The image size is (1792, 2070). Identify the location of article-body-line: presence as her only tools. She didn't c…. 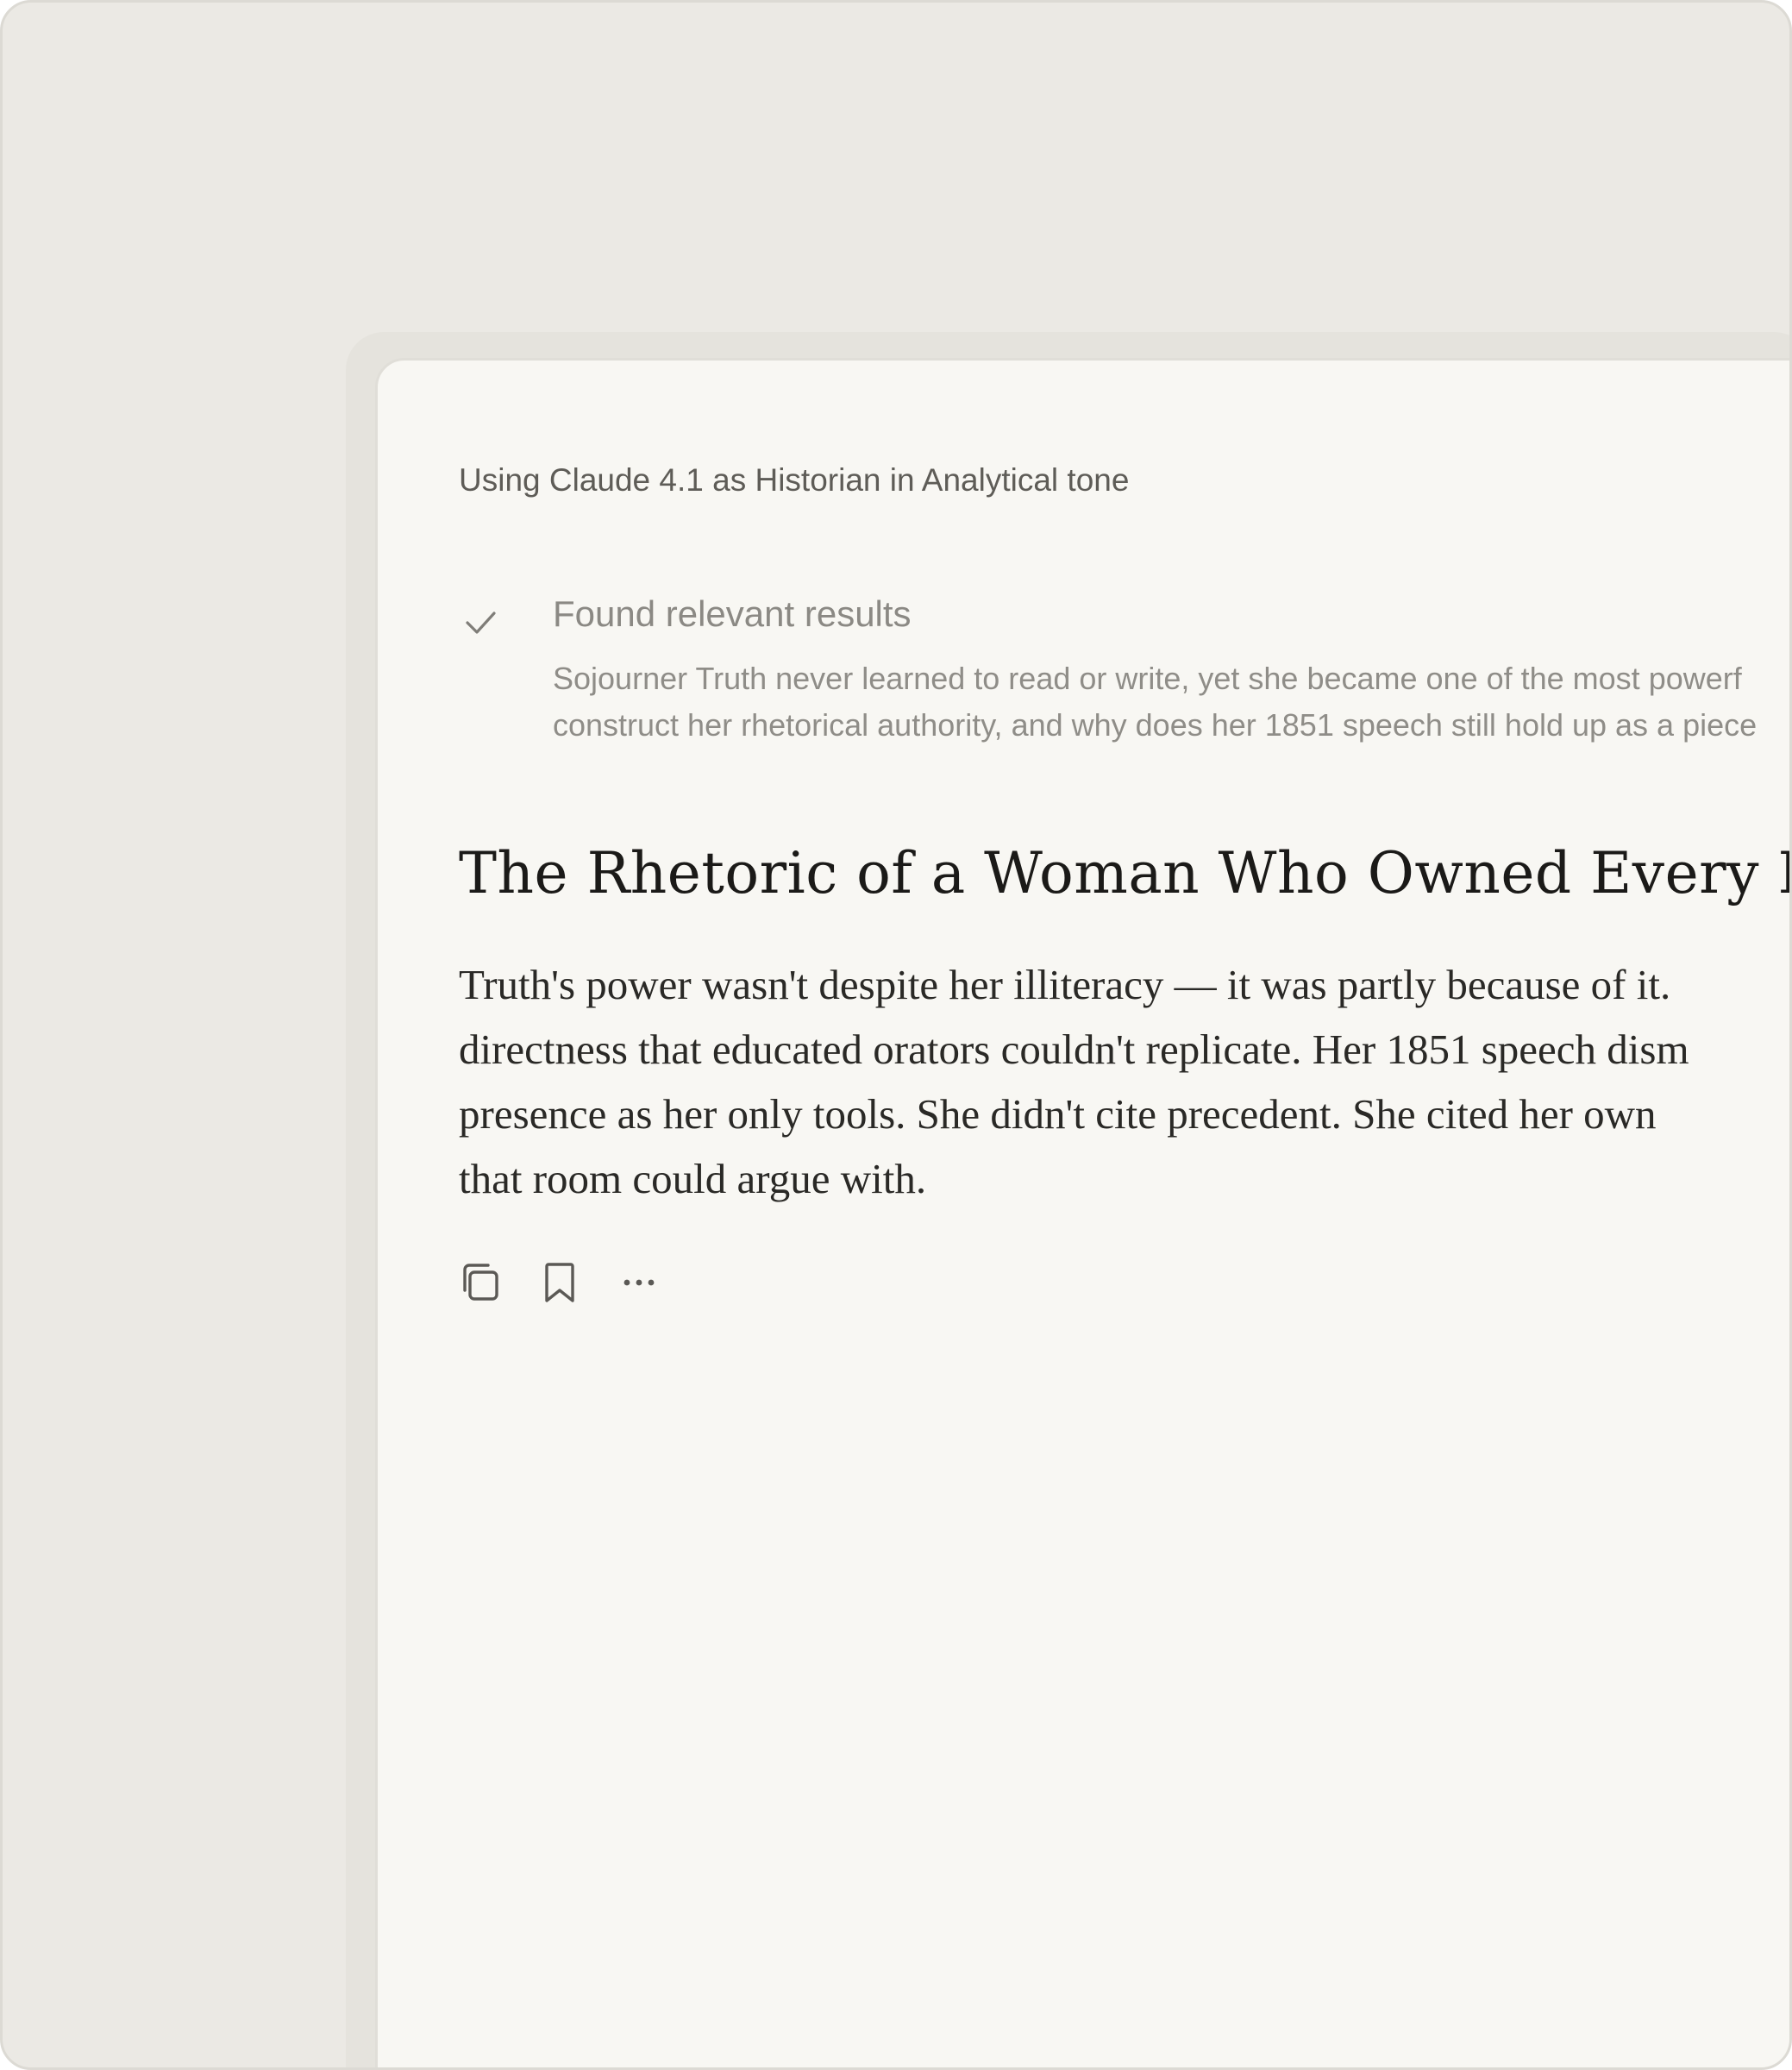
(1058, 1114).